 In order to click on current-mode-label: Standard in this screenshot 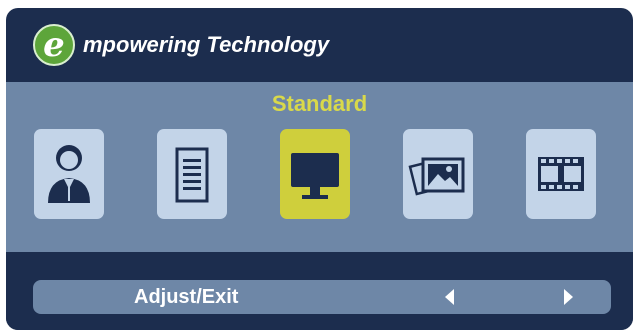, I will do `click(319, 103)`.